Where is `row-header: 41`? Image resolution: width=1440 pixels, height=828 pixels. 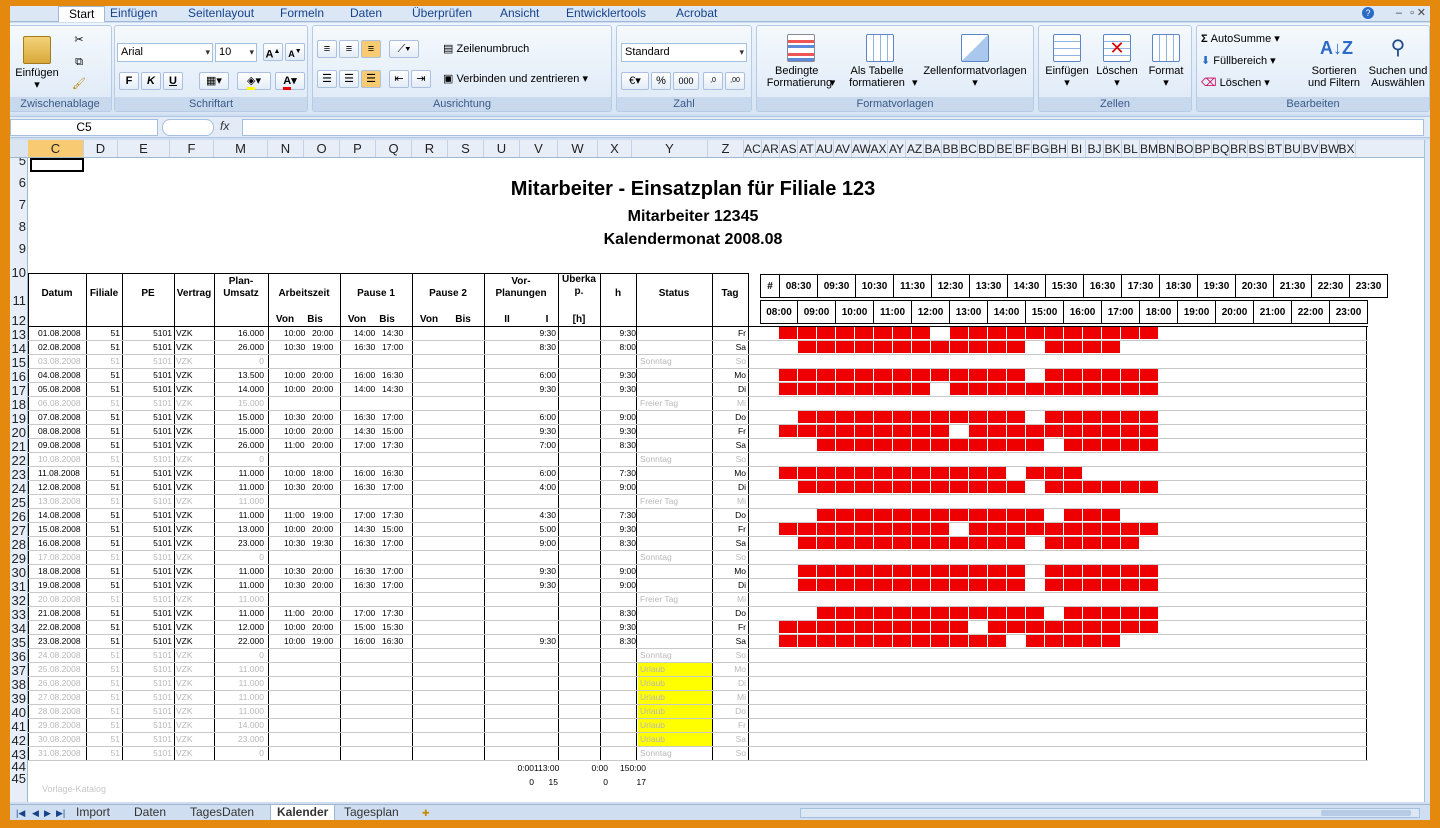
row-header: 41 is located at coordinates (18, 727).